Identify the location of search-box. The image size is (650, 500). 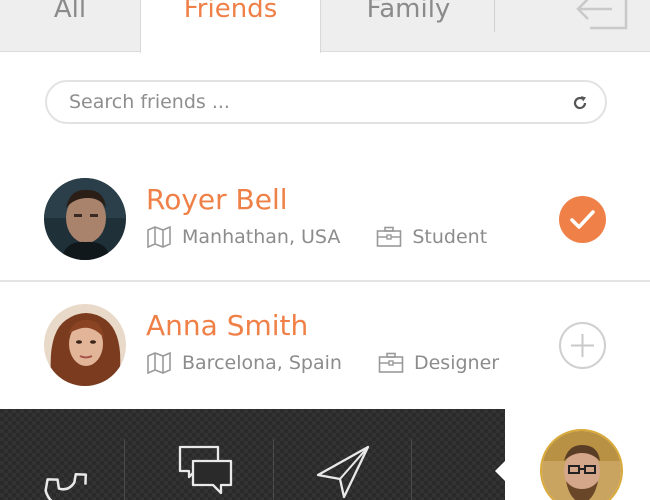
(326, 102).